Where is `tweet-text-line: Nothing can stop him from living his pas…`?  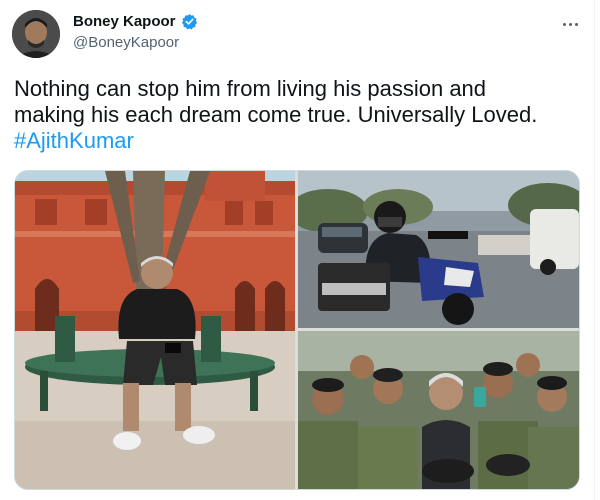 tweet-text-line: Nothing can stop him from living his pas… is located at coordinates (250, 88).